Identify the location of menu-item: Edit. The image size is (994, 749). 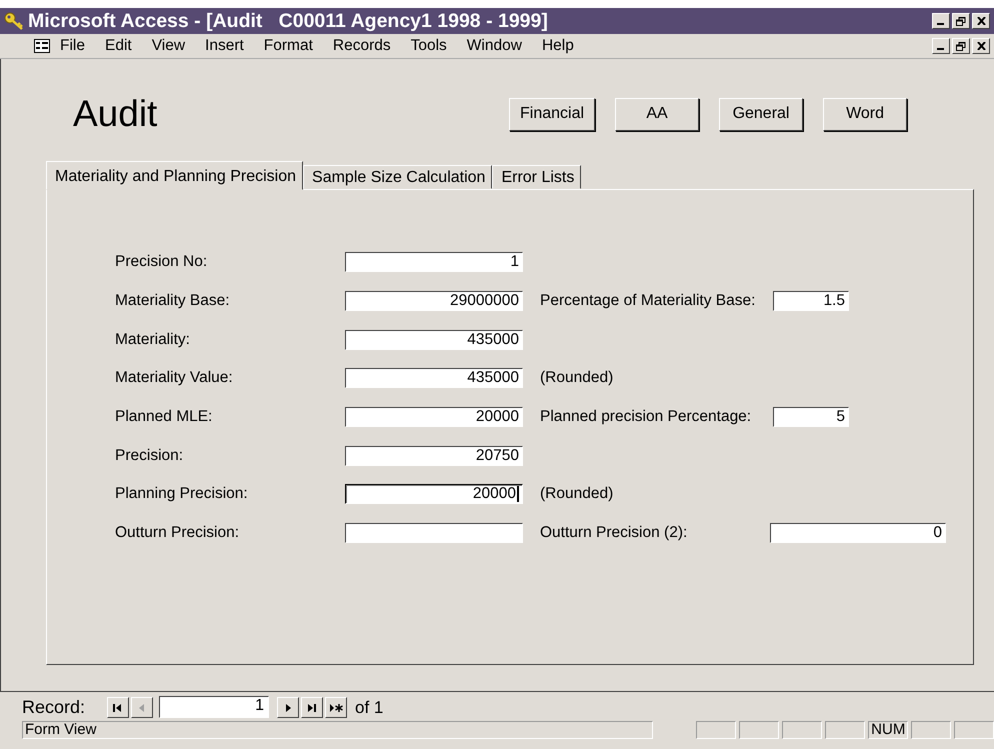
(118, 46).